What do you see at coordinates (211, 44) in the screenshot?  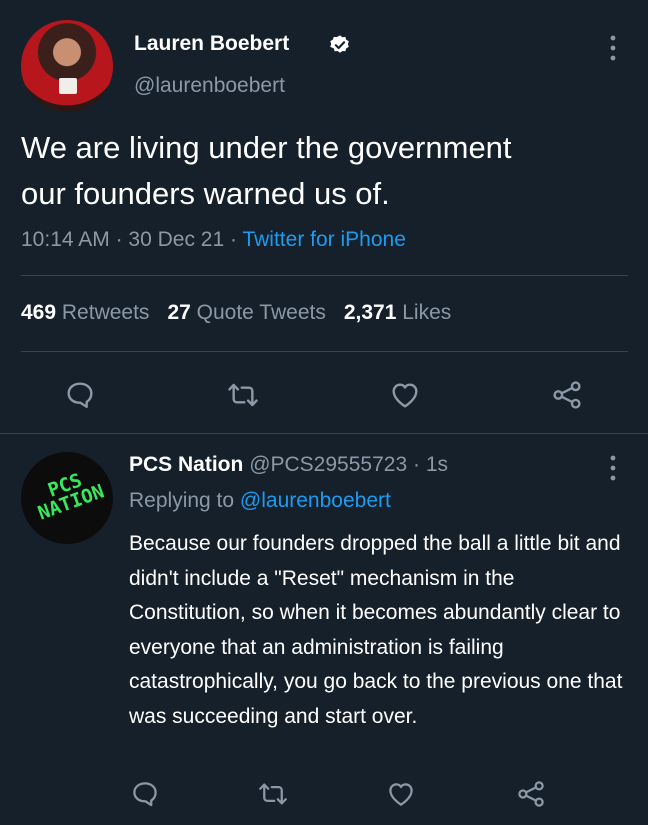 I see `author-name: Lauren Boebert` at bounding box center [211, 44].